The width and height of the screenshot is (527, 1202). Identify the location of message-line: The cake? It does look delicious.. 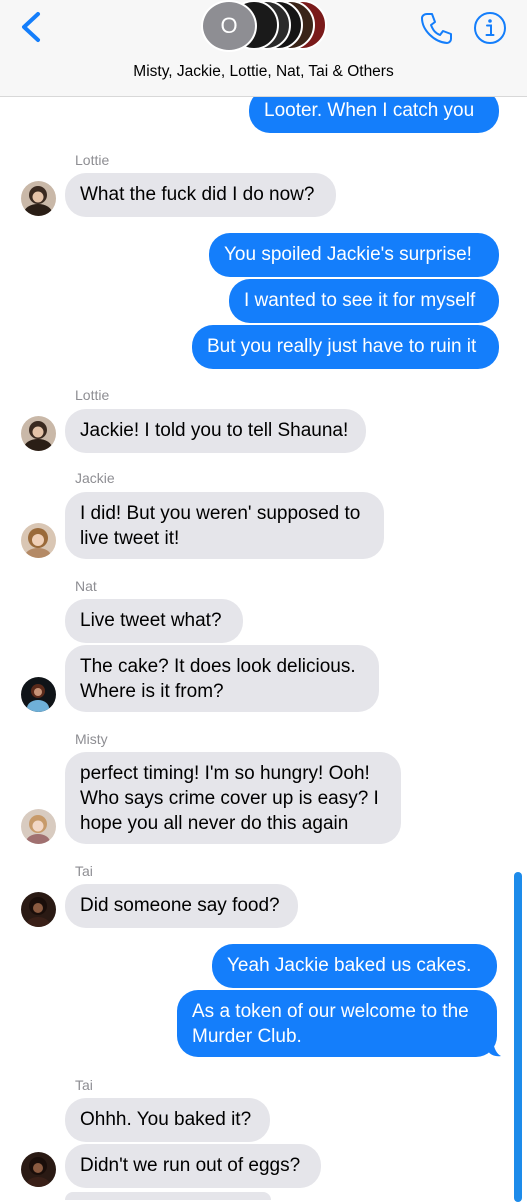
(218, 666).